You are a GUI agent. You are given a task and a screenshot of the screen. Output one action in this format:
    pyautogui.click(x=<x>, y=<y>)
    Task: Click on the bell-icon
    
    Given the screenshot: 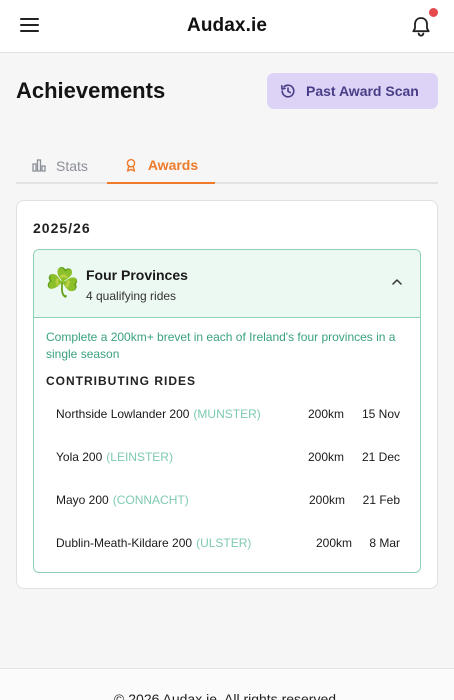 What is the action you would take?
    pyautogui.click(x=421, y=26)
    